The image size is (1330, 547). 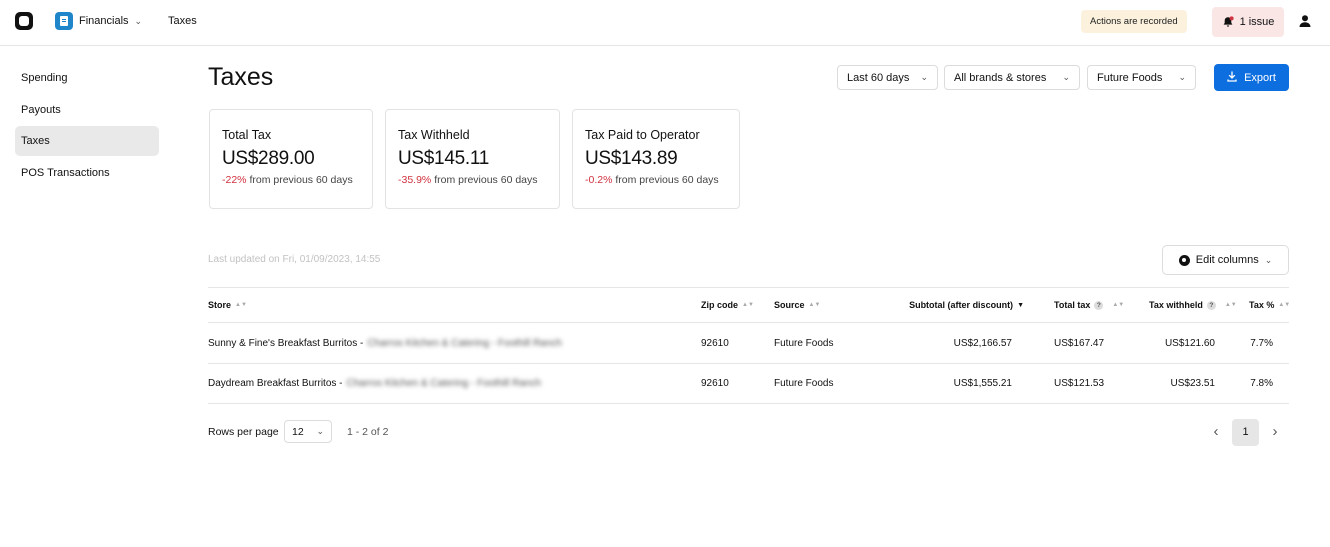 I want to click on column-header-tax-pct: Tax % ▲▼, so click(x=1269, y=305).